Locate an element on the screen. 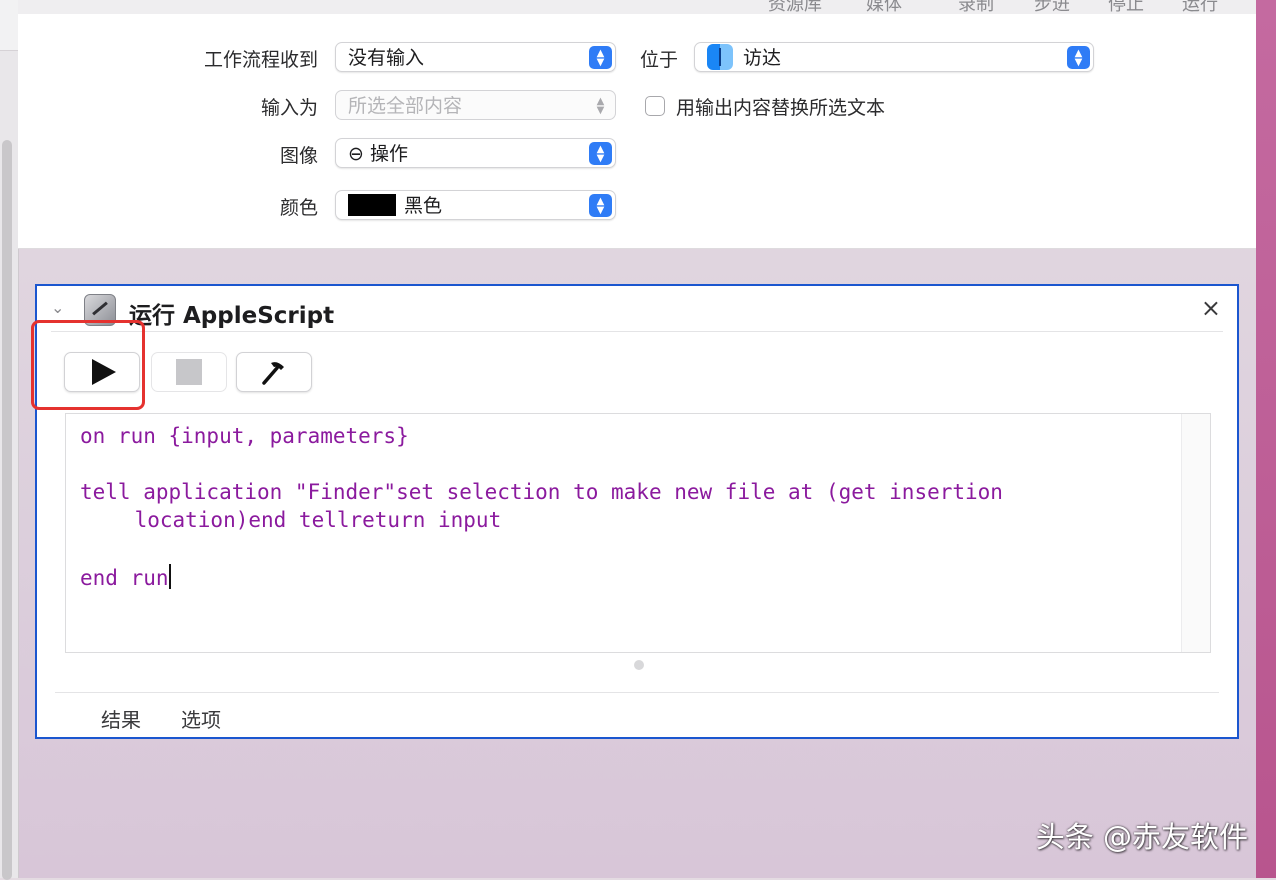 The width and height of the screenshot is (1276, 880). left-scrollbar-thumb is located at coordinates (7, 510).